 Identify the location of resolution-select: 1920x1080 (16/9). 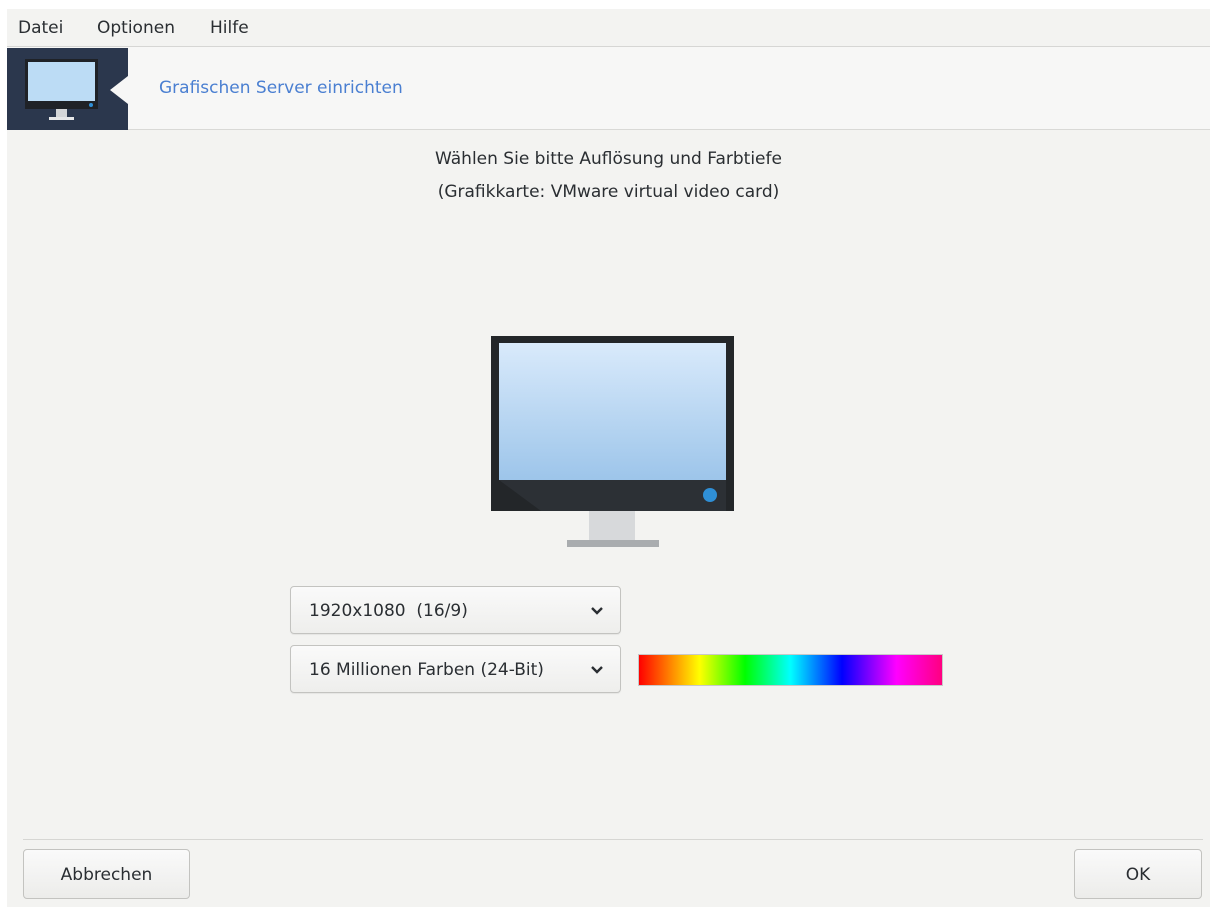
(455, 610).